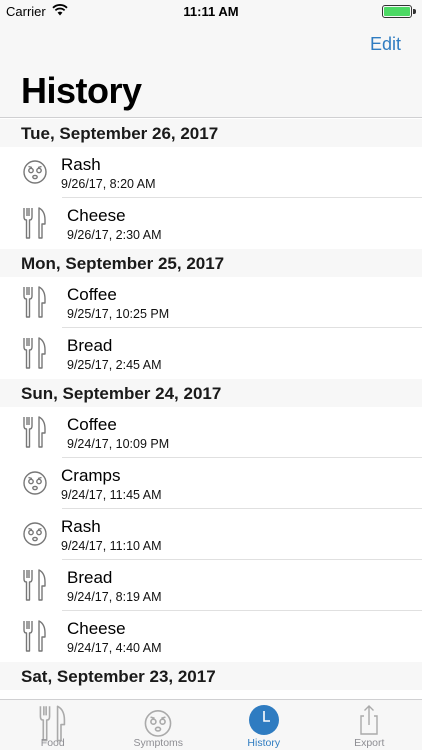 Image resolution: width=422 pixels, height=750 pixels. Describe the element at coordinates (114, 648) in the screenshot. I see `entry-timestamp: 9/24/17, 4:40 AM` at that location.